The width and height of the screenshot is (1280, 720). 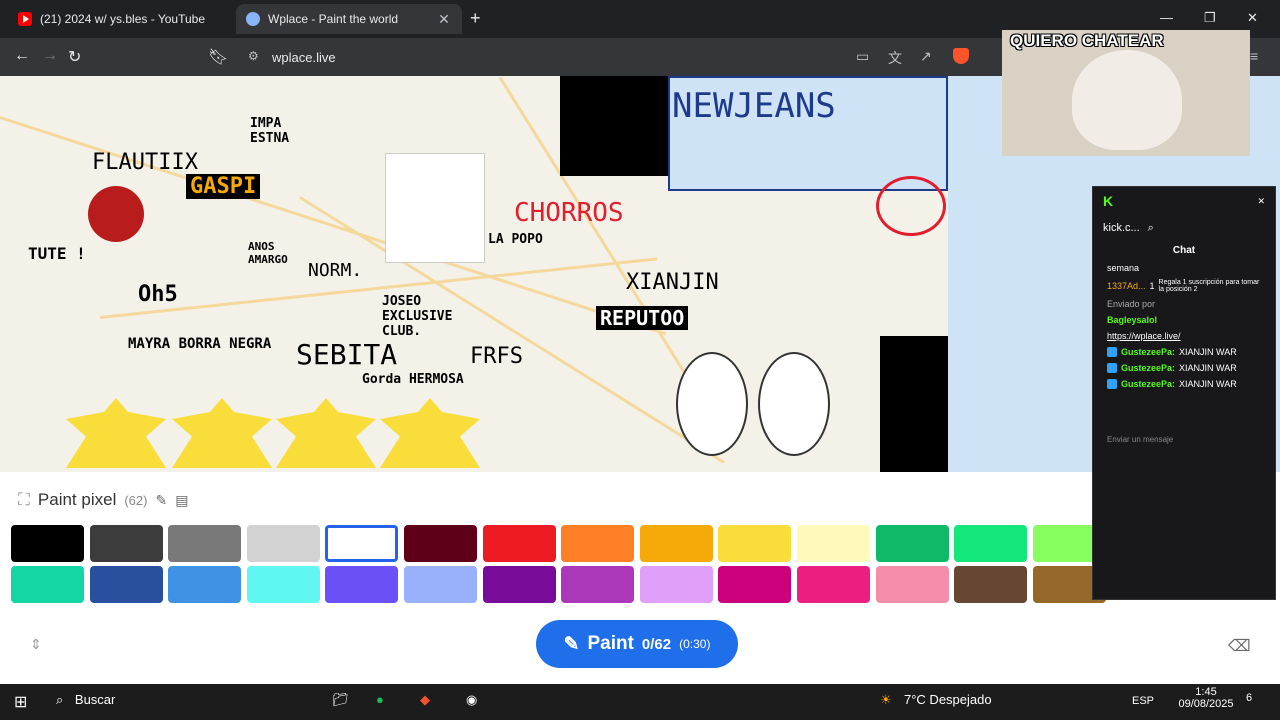 I want to click on toggle-icon: ▤, so click(x=181, y=500).